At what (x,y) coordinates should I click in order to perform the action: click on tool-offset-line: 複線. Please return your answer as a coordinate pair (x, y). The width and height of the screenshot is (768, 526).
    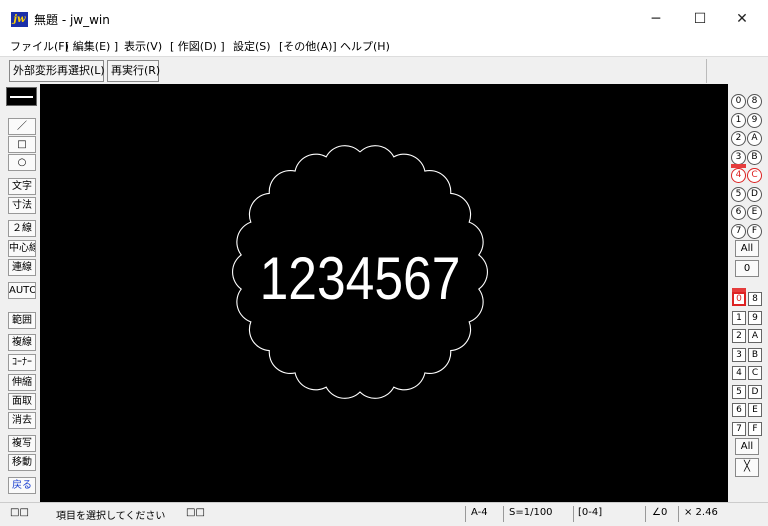
    Looking at the image, I should click on (22, 342).